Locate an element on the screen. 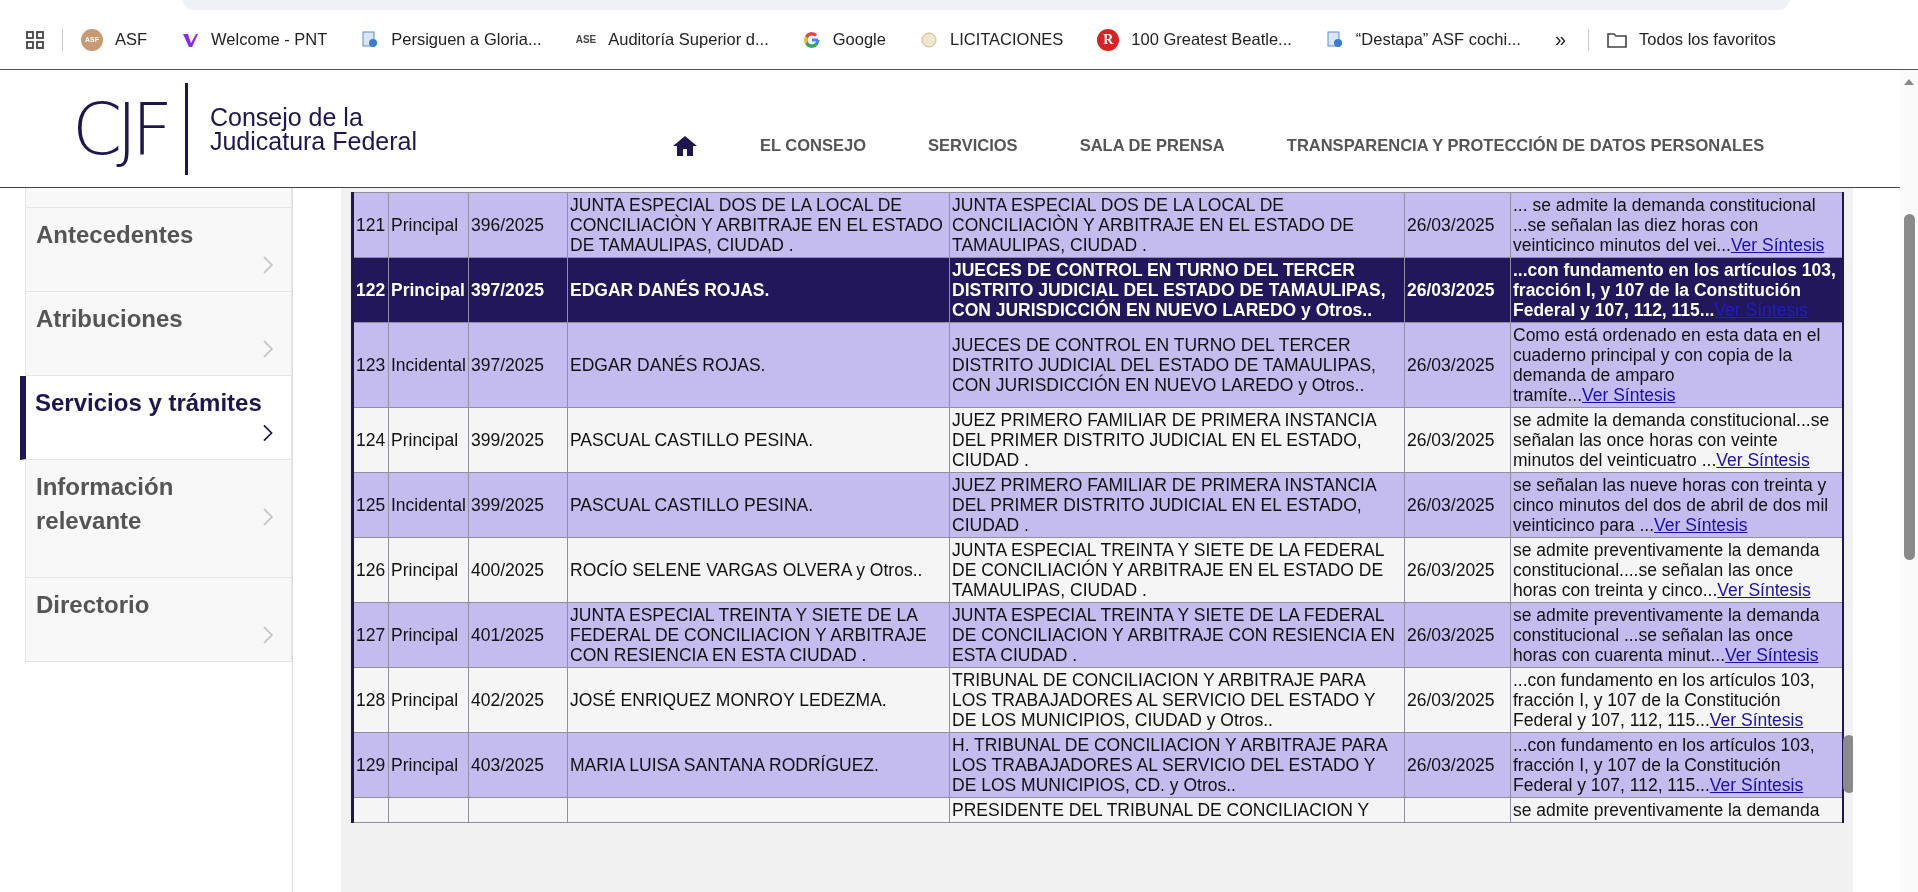 This screenshot has height=892, width=1918. table-cell: 124 is located at coordinates (370, 440).